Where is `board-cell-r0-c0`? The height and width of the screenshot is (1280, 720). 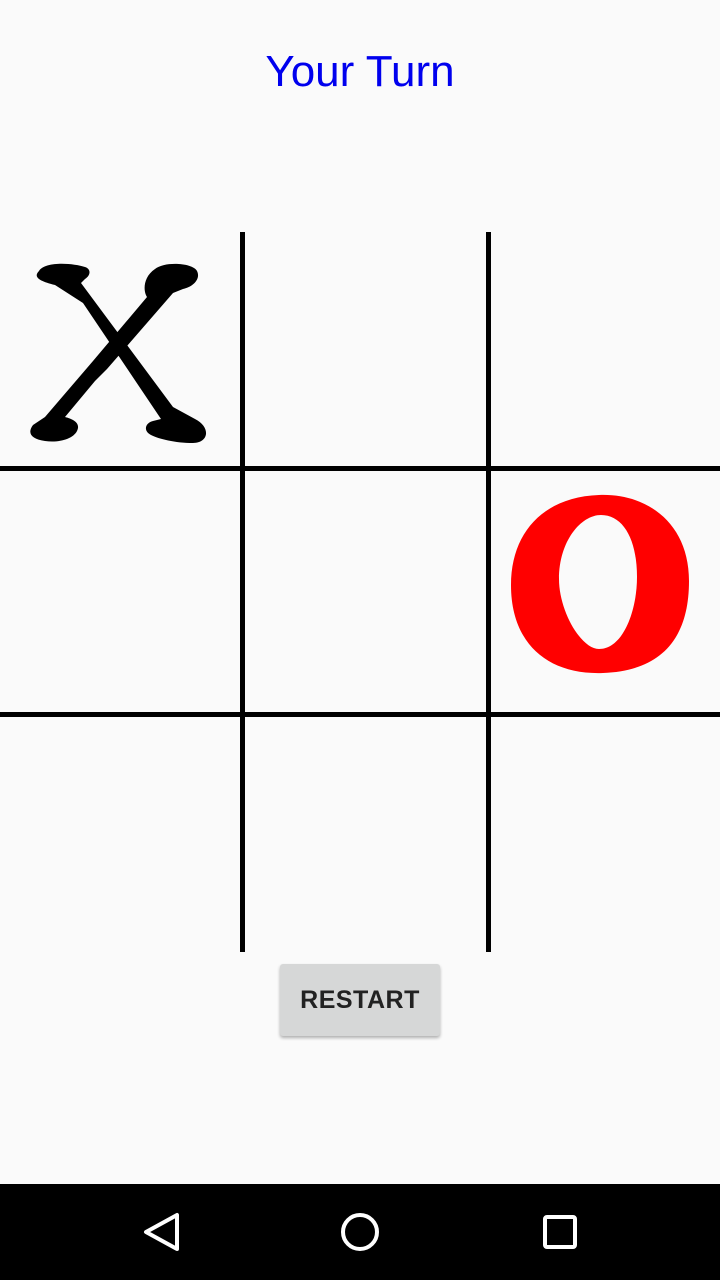 board-cell-r0-c0 is located at coordinates (120, 349).